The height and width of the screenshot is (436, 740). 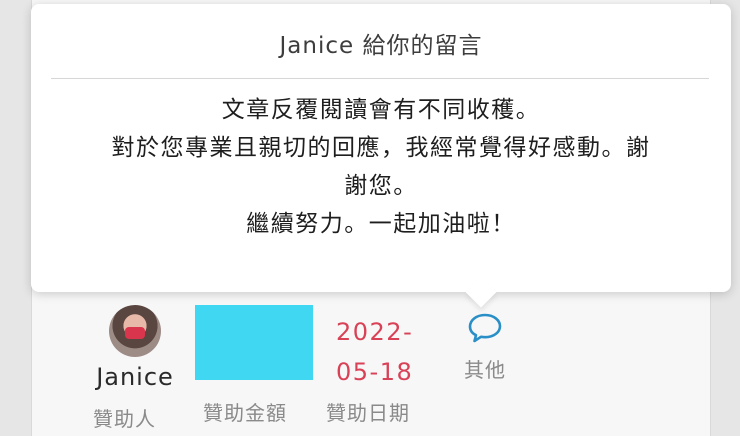 I want to click on sponsor-name: Janice, so click(x=135, y=377).